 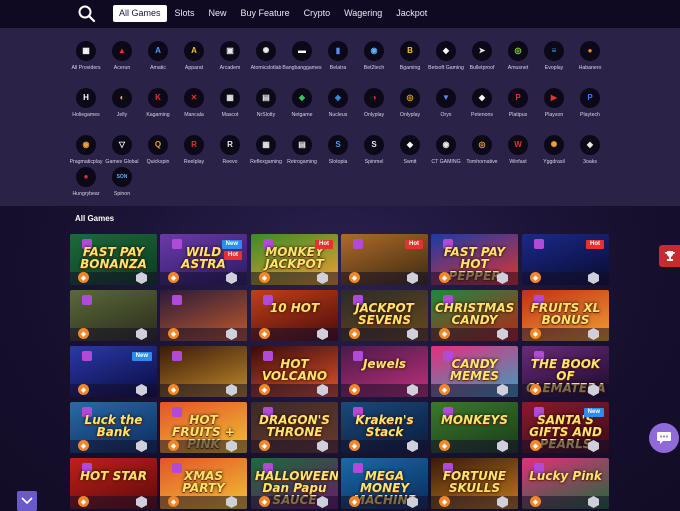 What do you see at coordinates (411, 13) in the screenshot?
I see `tab-jackpot: Jackpot` at bounding box center [411, 13].